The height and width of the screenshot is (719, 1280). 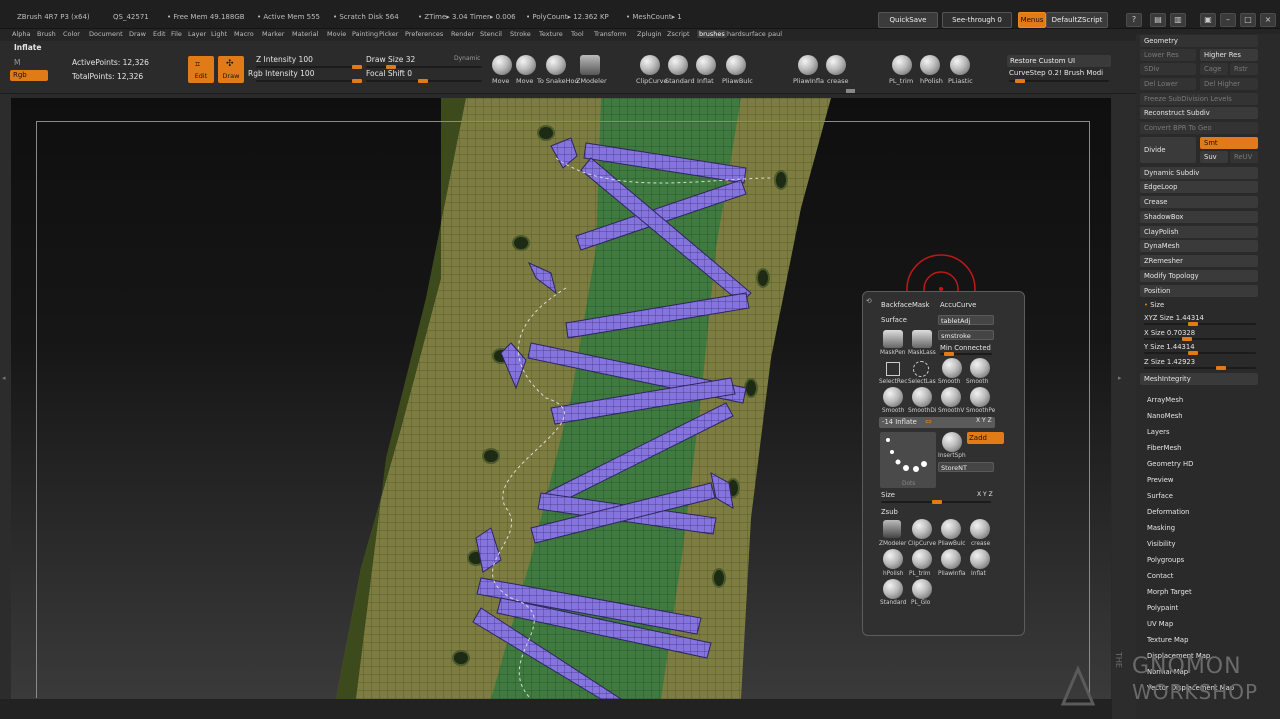 What do you see at coordinates (893, 559) in the screenshot?
I see `hpolish-icon` at bounding box center [893, 559].